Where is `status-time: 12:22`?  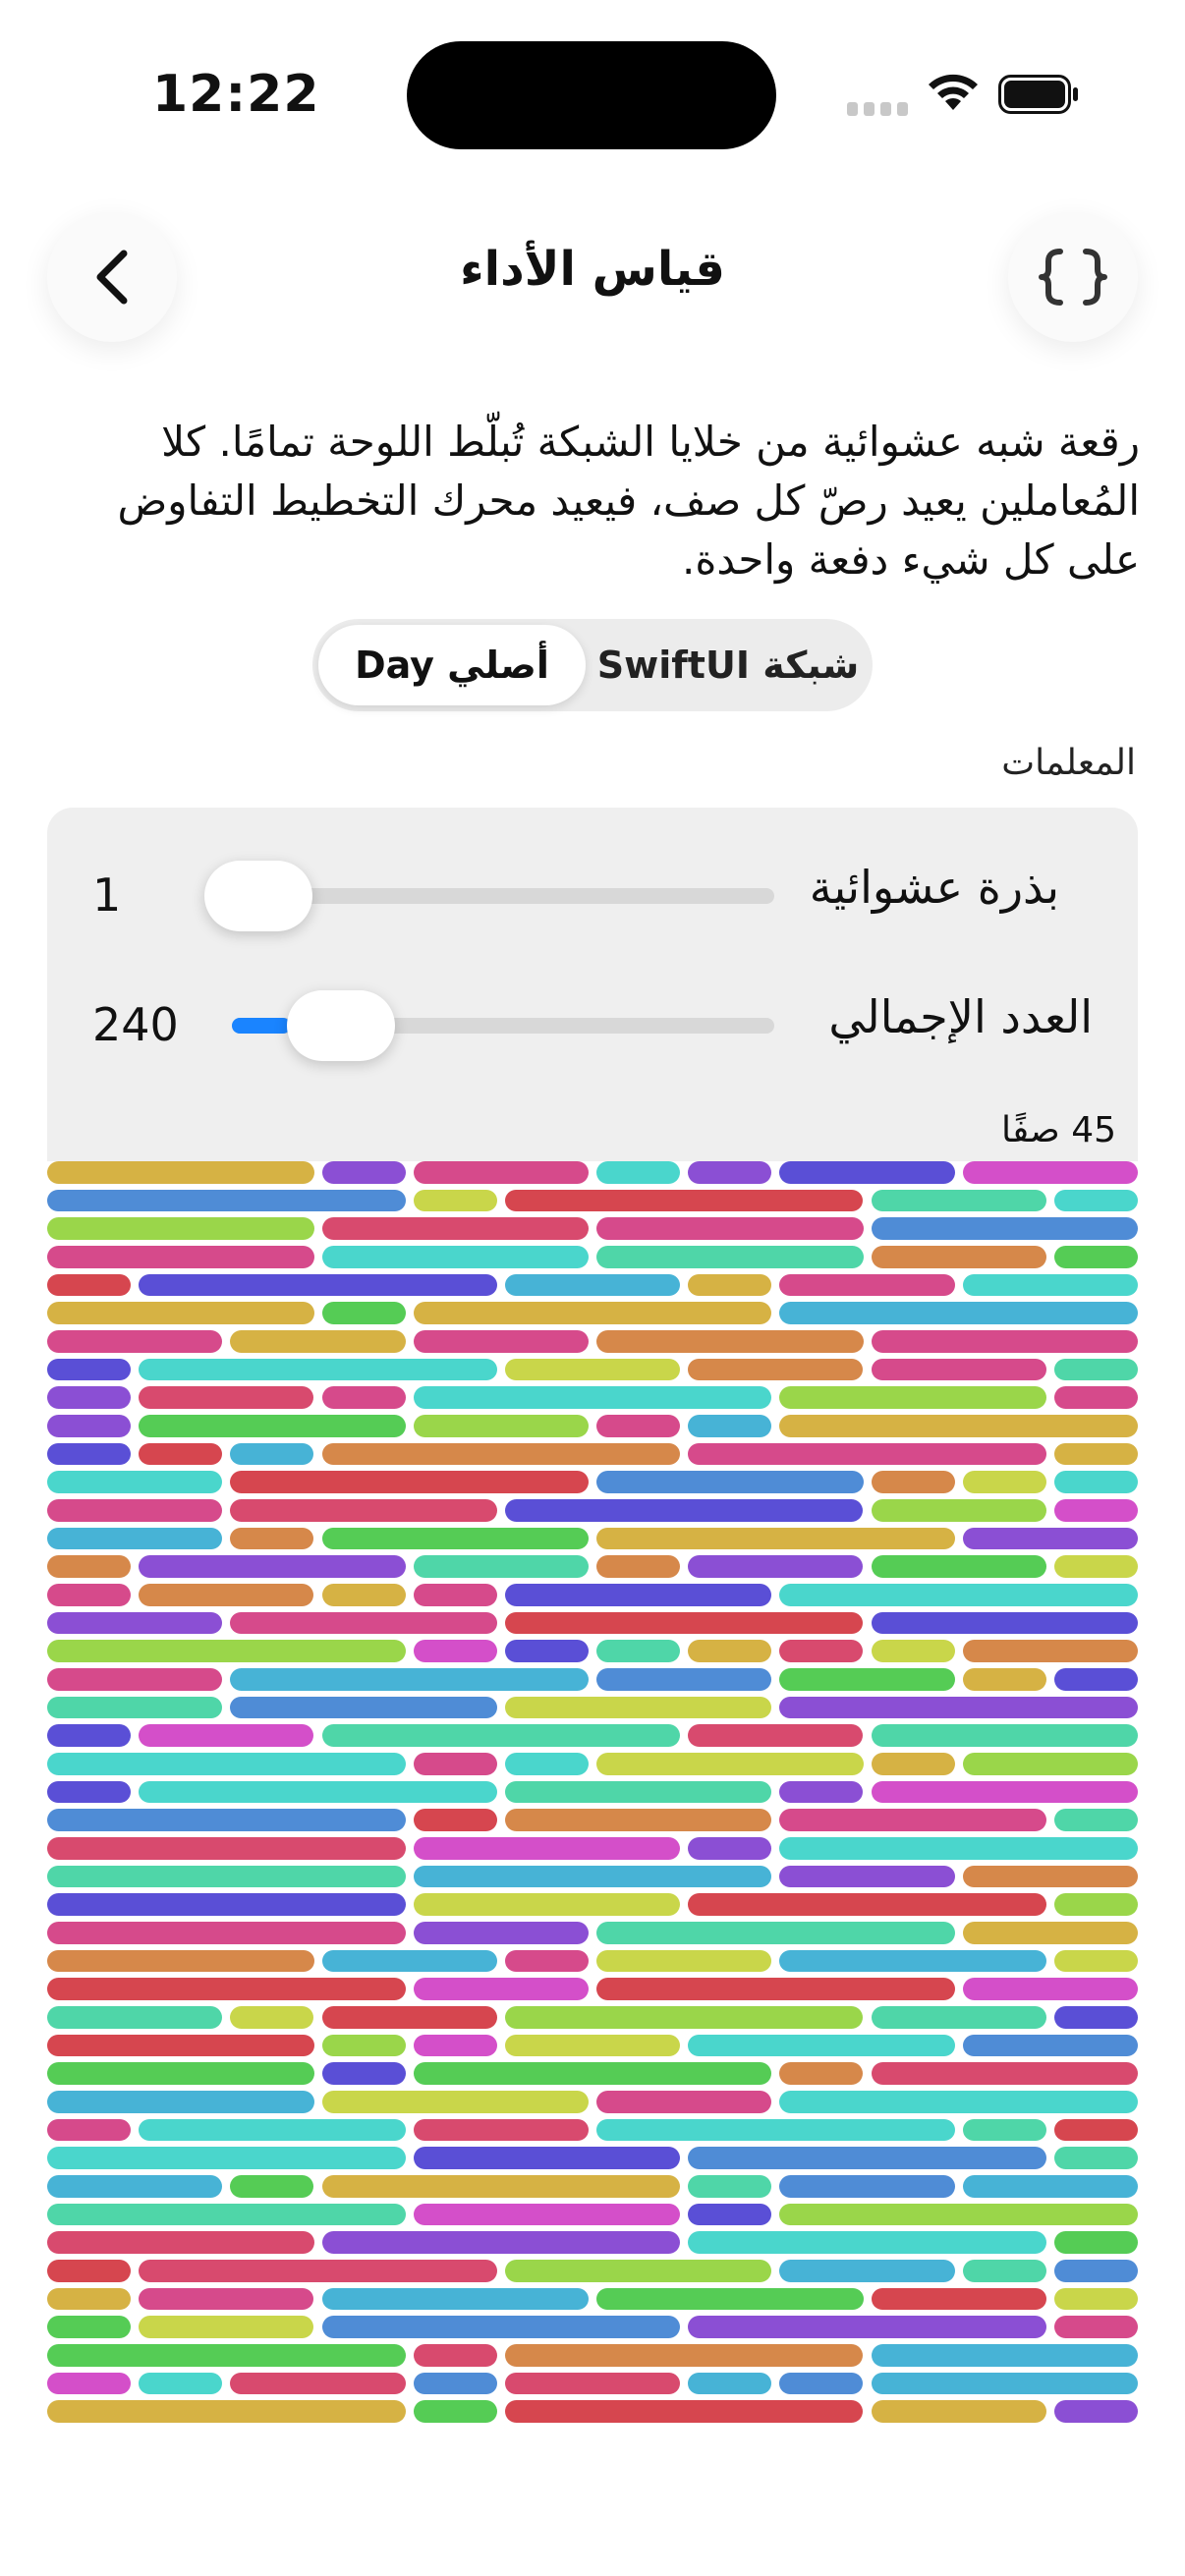
status-time: 12:22 is located at coordinates (236, 94).